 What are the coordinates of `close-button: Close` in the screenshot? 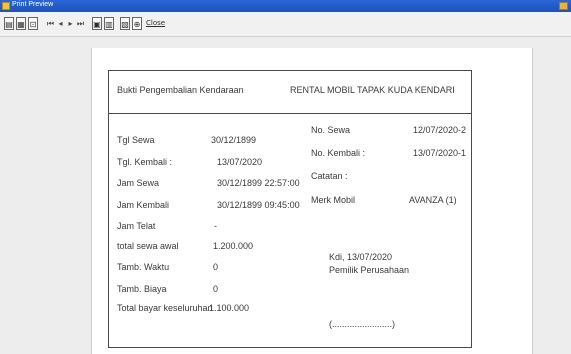 It's located at (155, 23).